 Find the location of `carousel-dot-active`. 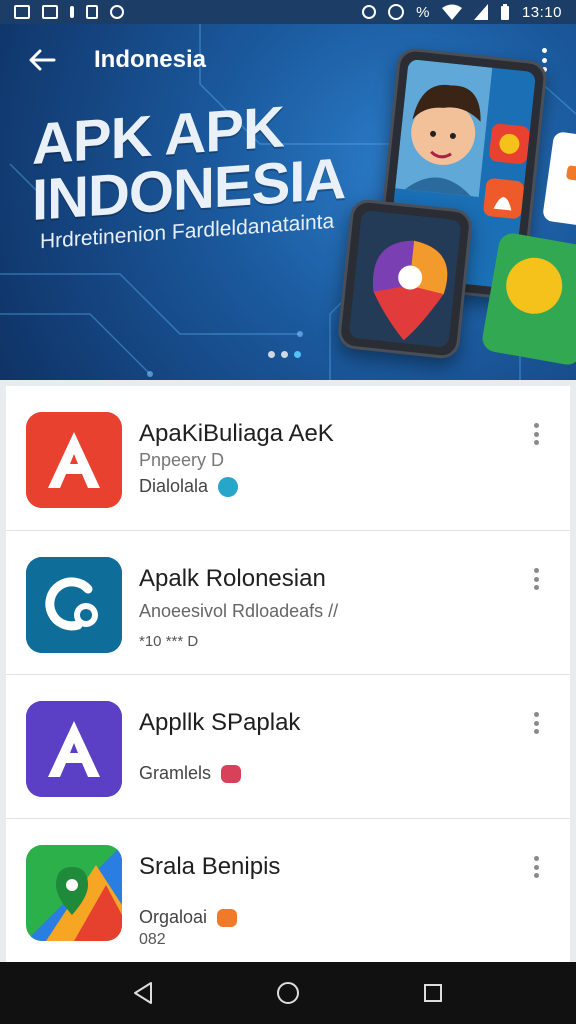

carousel-dot-active is located at coordinates (297, 354).